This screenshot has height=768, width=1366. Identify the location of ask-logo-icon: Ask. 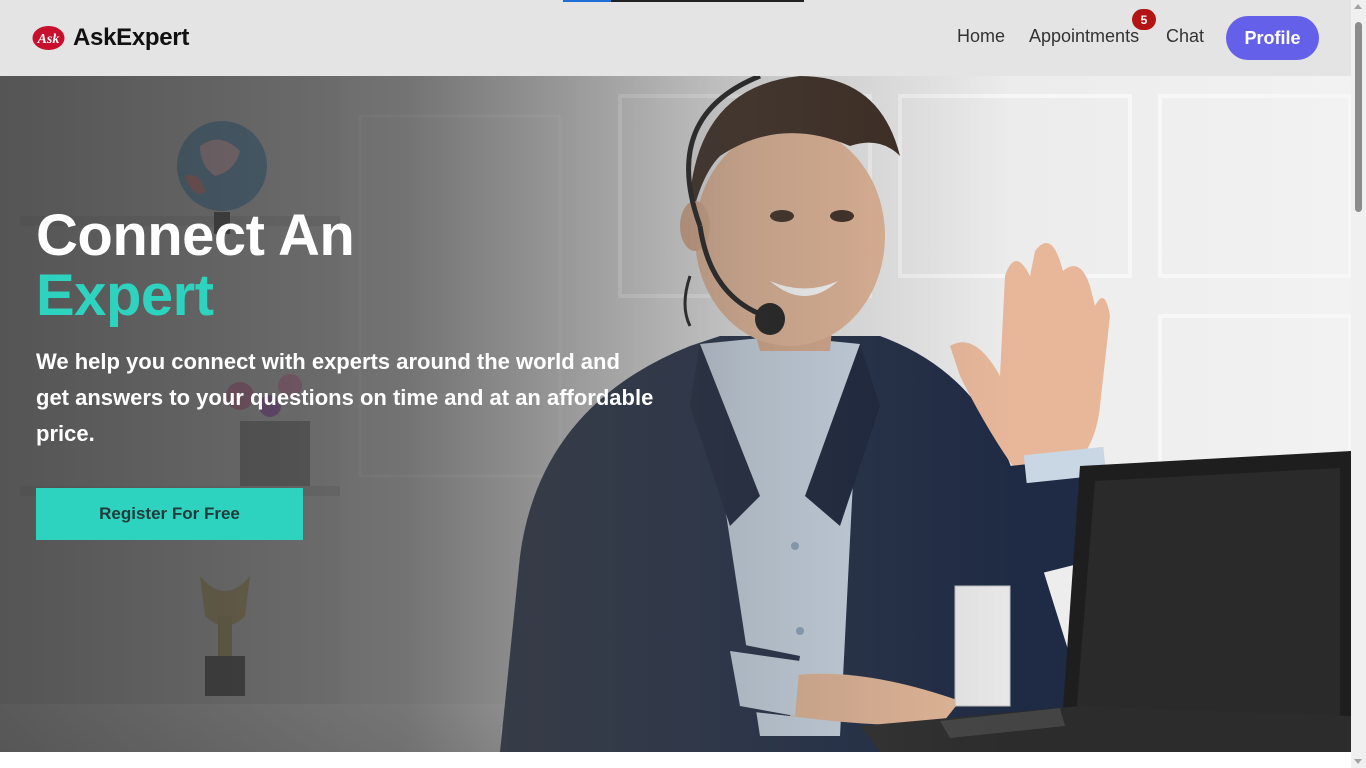
(48, 38).